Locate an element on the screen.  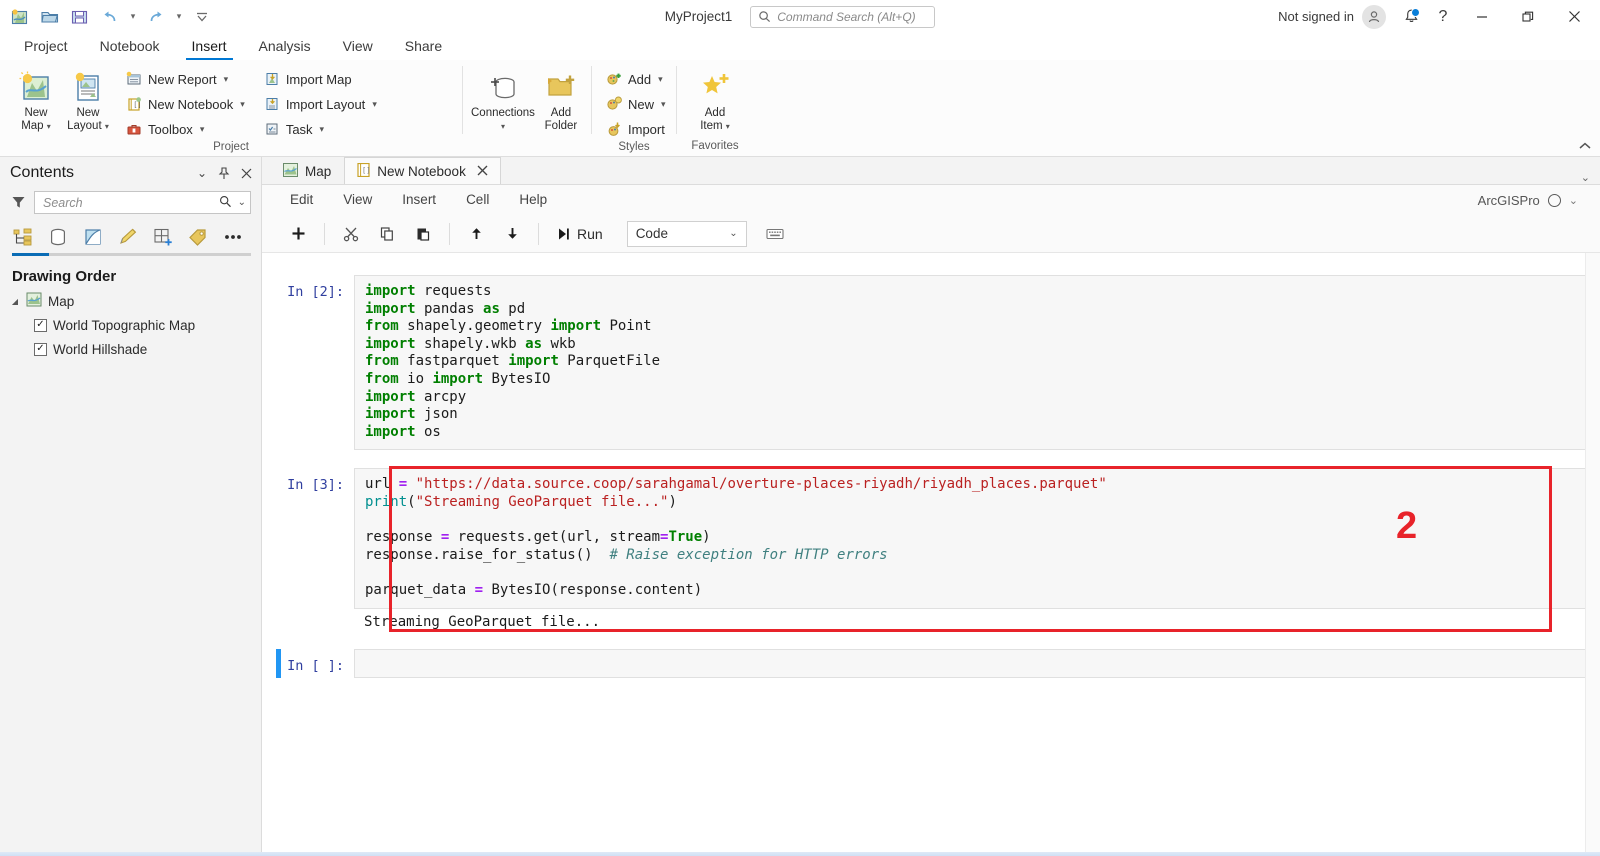
notebook-tab-icon: [] is located at coordinates (364, 171).